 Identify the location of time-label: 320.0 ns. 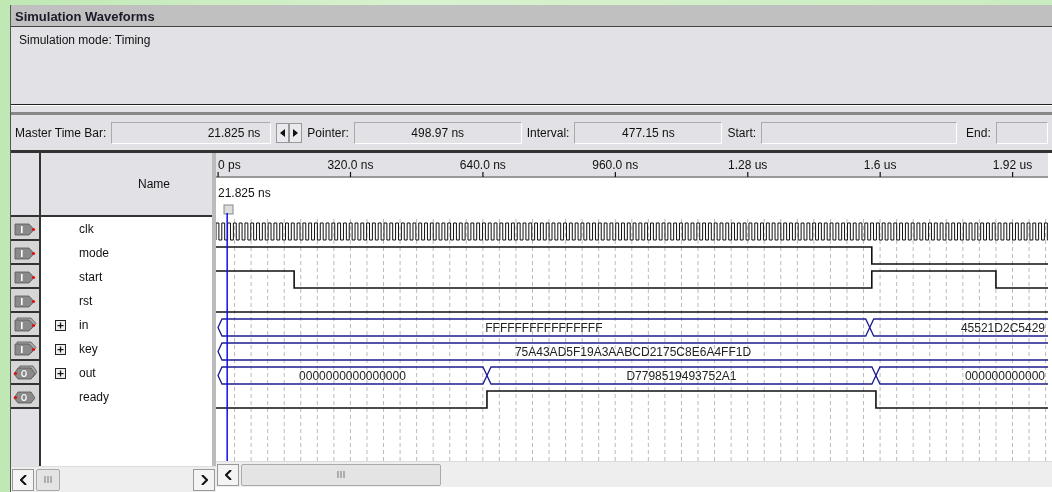
(350, 165).